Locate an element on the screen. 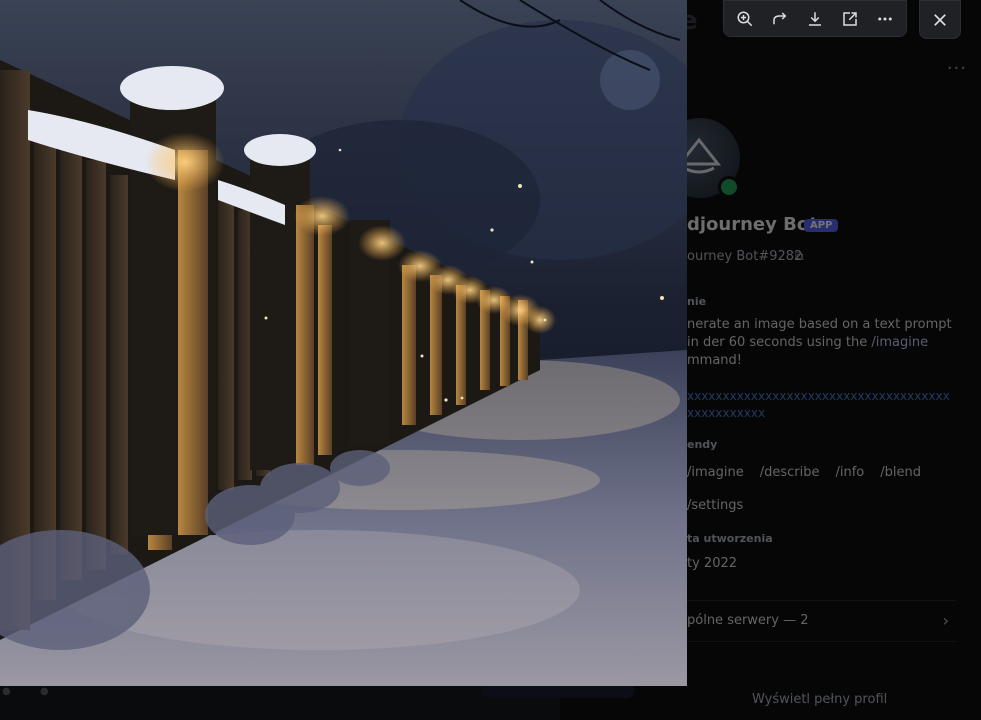 Image resolution: width=981 pixels, height=720 pixels. open-in-browser-icon is located at coordinates (850, 18).